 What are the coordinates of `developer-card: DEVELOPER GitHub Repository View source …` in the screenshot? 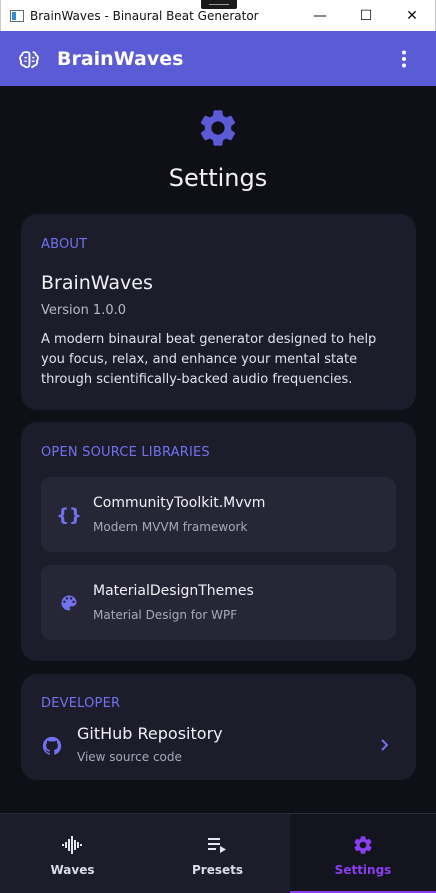 It's located at (218, 727).